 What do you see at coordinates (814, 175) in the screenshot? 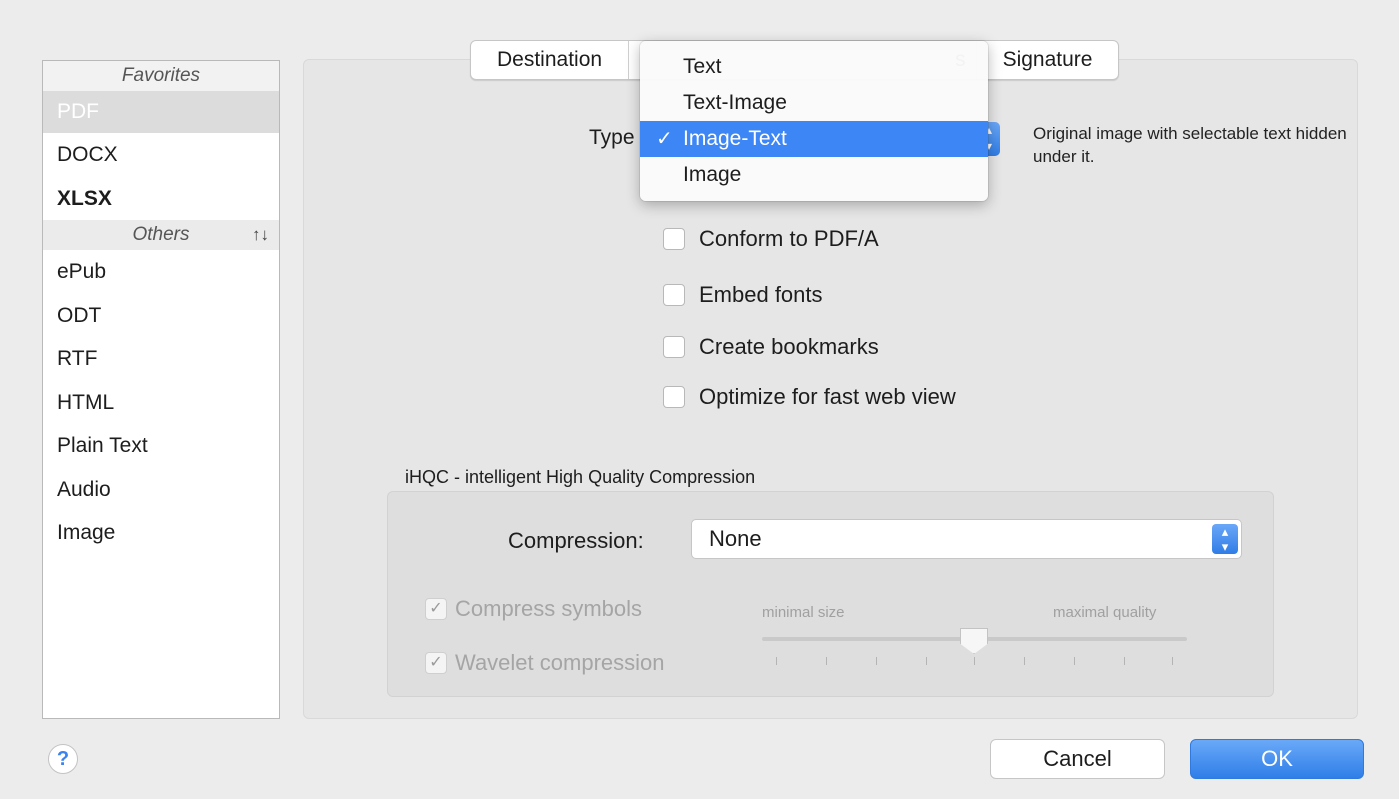
I see `type-option-image: Image` at bounding box center [814, 175].